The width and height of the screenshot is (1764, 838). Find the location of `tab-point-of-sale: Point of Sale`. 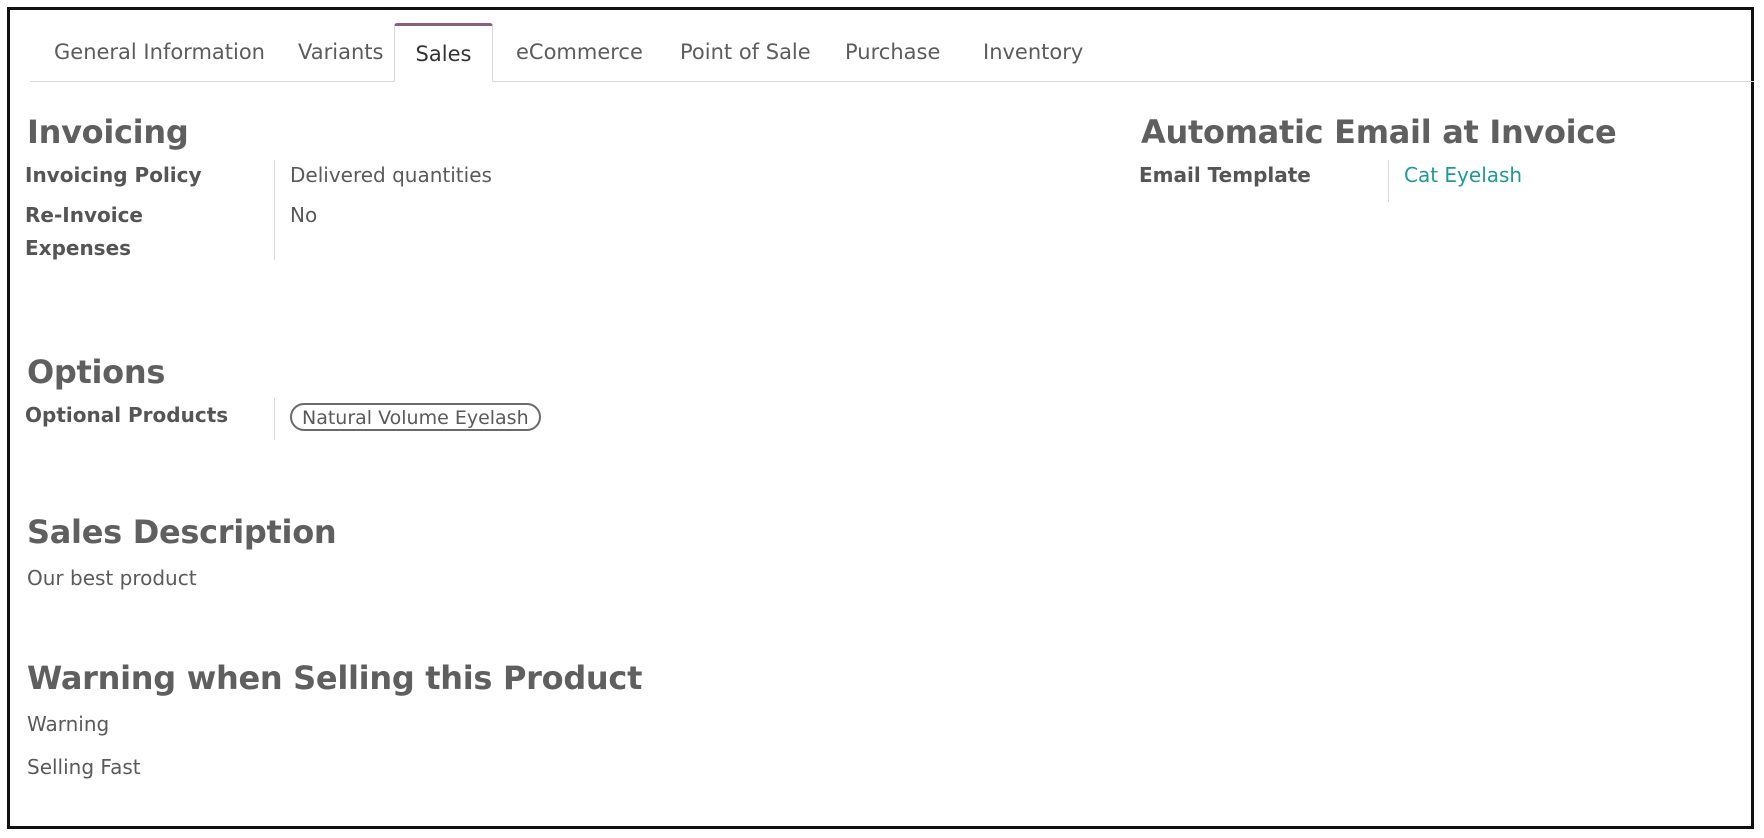

tab-point-of-sale: Point of Sale is located at coordinates (745, 52).